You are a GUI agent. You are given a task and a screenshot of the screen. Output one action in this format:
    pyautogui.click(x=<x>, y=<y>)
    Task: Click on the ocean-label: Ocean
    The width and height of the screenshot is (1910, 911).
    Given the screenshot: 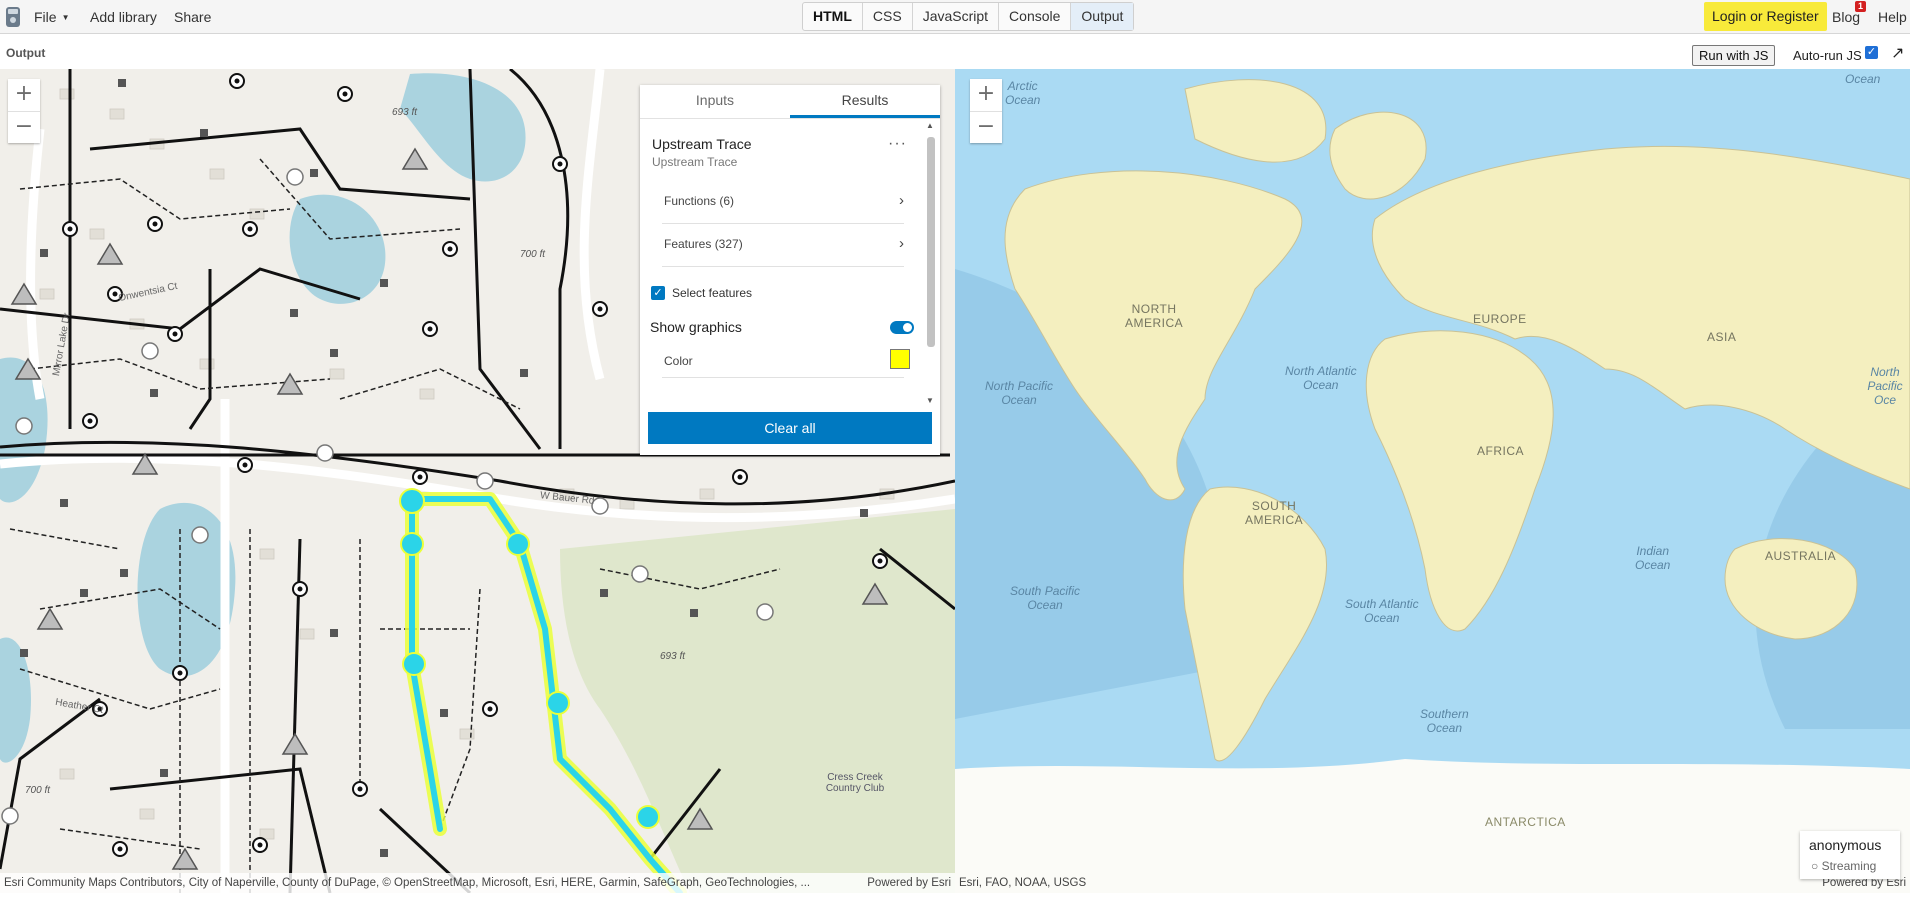 What is the action you would take?
    pyautogui.click(x=1863, y=79)
    